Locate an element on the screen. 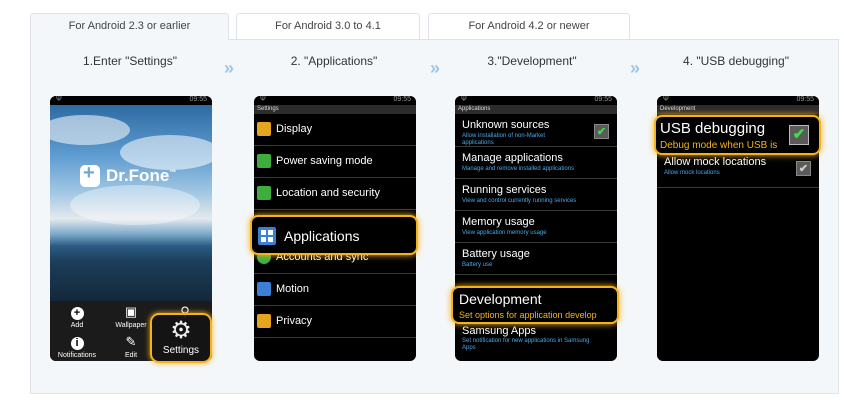  step-2-title: 2. "Applications" is located at coordinates (334, 61).